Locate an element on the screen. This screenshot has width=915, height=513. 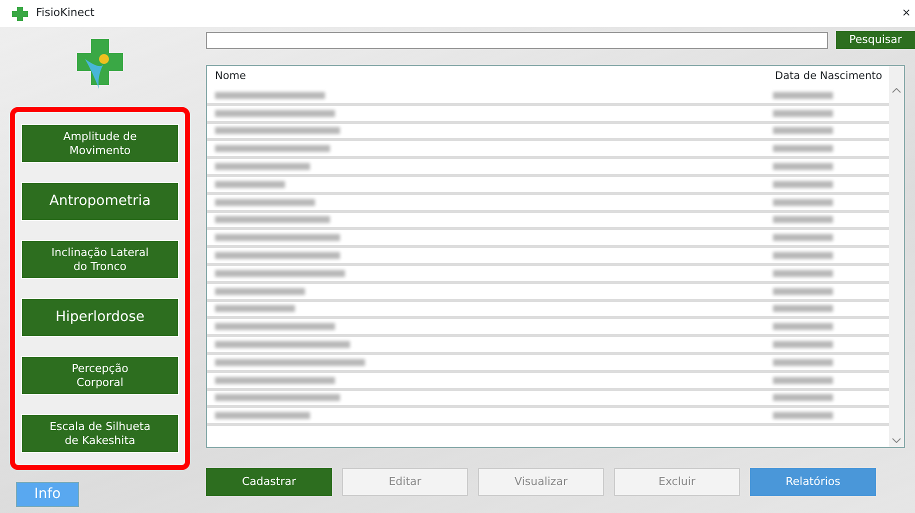
action-button: Cadastrar is located at coordinates (269, 482).